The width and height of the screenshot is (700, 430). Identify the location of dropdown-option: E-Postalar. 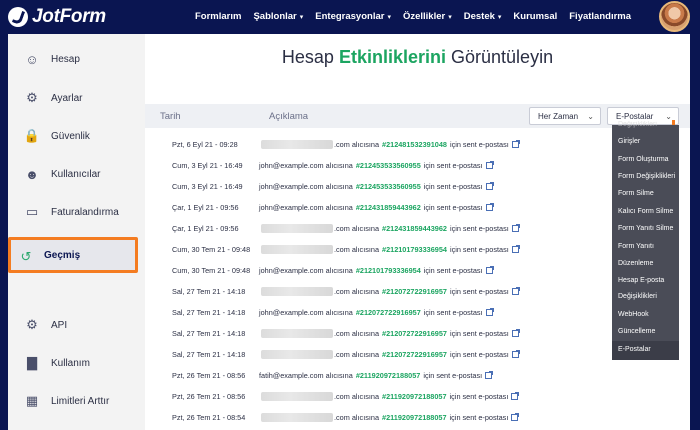
(634, 349).